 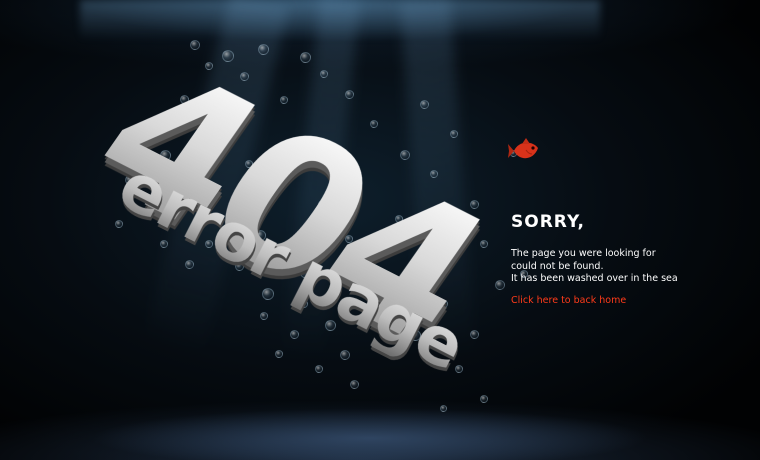 I want to click on message-line: could not be found., so click(x=557, y=266).